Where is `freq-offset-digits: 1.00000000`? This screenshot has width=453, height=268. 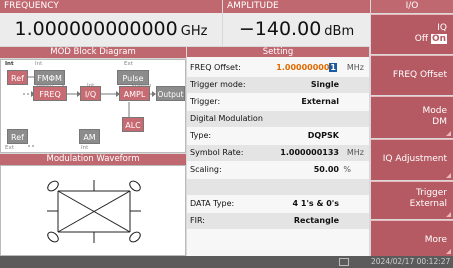
freq-offset-digits: 1.00000000 is located at coordinates (303, 67).